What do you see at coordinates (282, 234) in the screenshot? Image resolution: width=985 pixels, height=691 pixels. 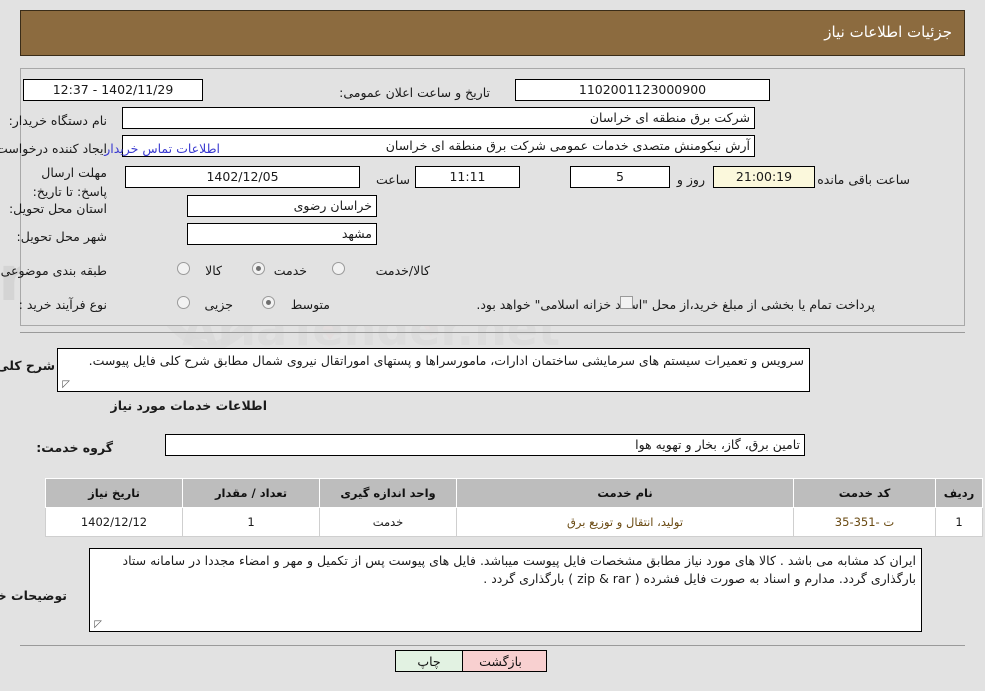 I see `city-field: مشهد` at bounding box center [282, 234].